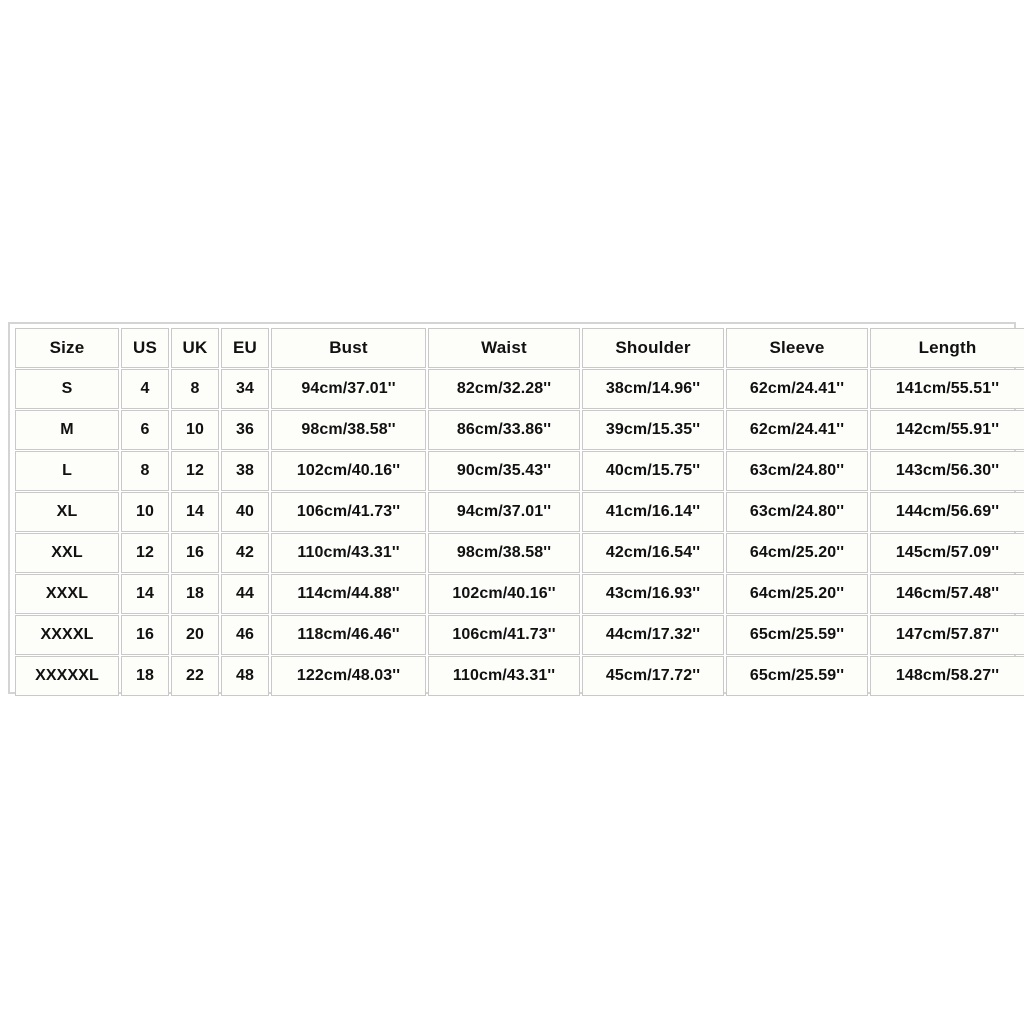  Describe the element at coordinates (195, 635) in the screenshot. I see `cell-uk: 20` at that location.